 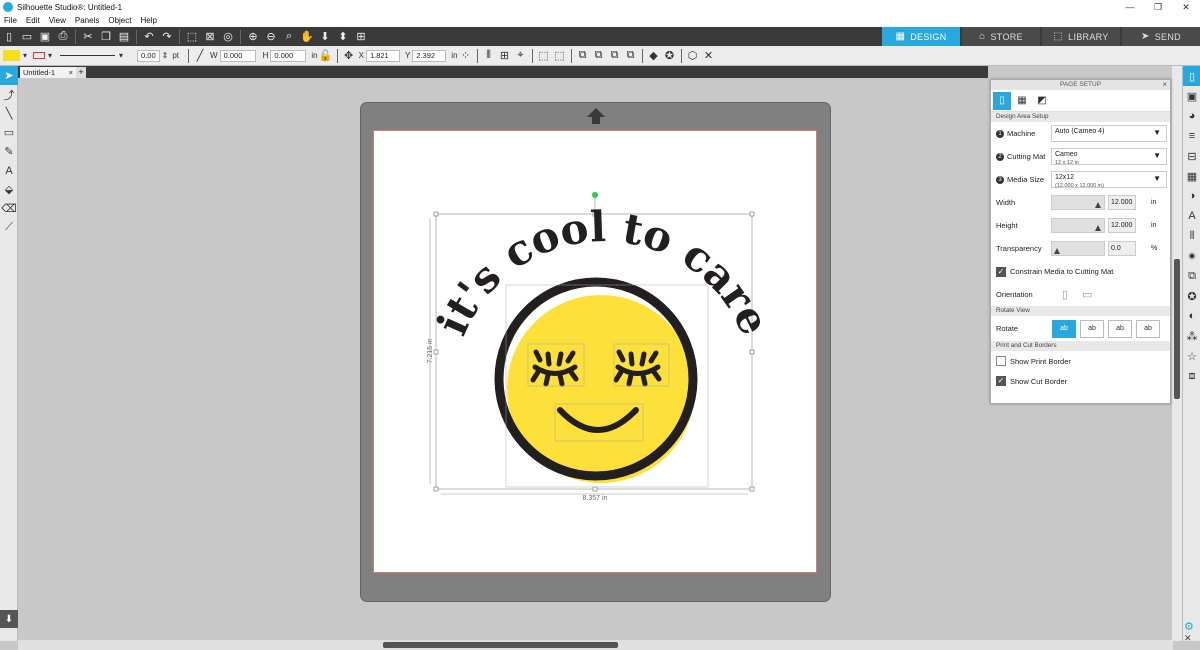 What do you see at coordinates (654, 56) in the screenshot?
I see `weld-icon: ◆` at bounding box center [654, 56].